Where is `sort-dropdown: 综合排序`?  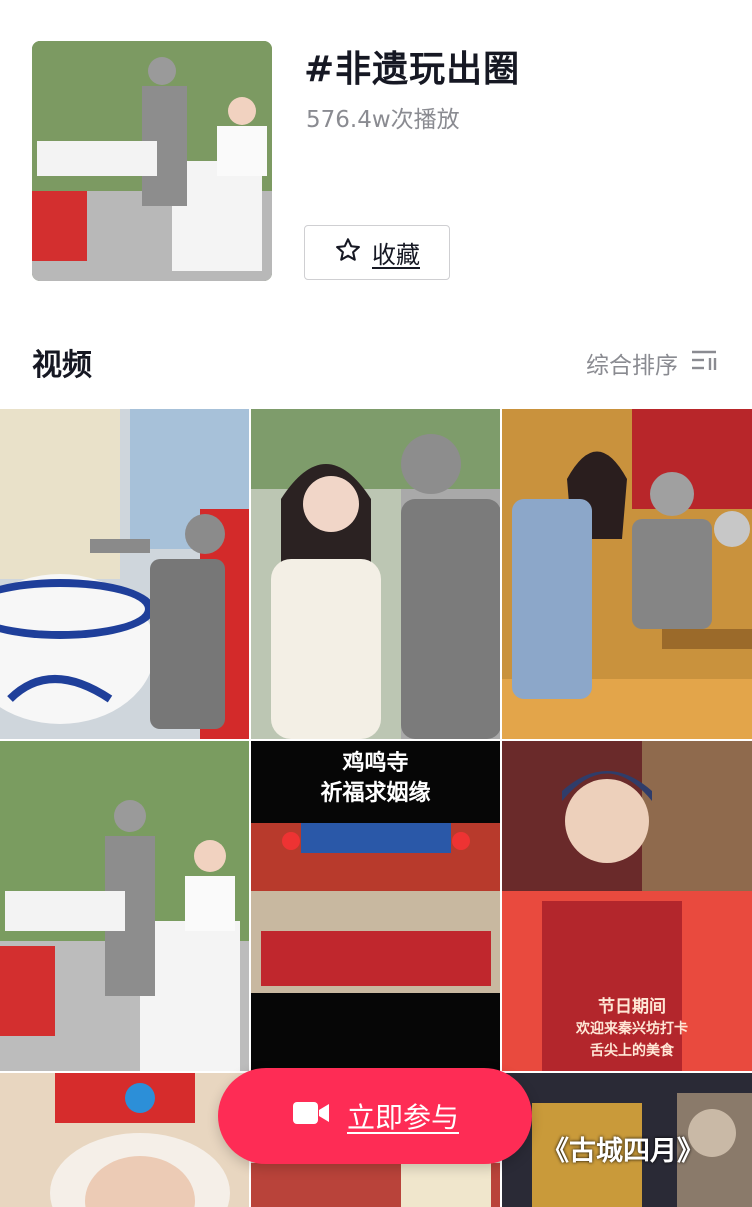
sort-dropdown: 综合排序 is located at coordinates (652, 363).